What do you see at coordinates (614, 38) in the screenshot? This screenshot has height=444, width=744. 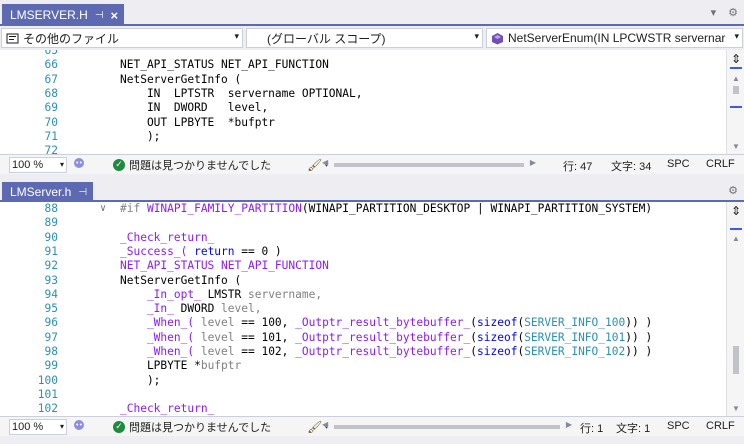 I see `member-dropdown: NetServerEnum(IN LPCWSTR servernar ▾` at bounding box center [614, 38].